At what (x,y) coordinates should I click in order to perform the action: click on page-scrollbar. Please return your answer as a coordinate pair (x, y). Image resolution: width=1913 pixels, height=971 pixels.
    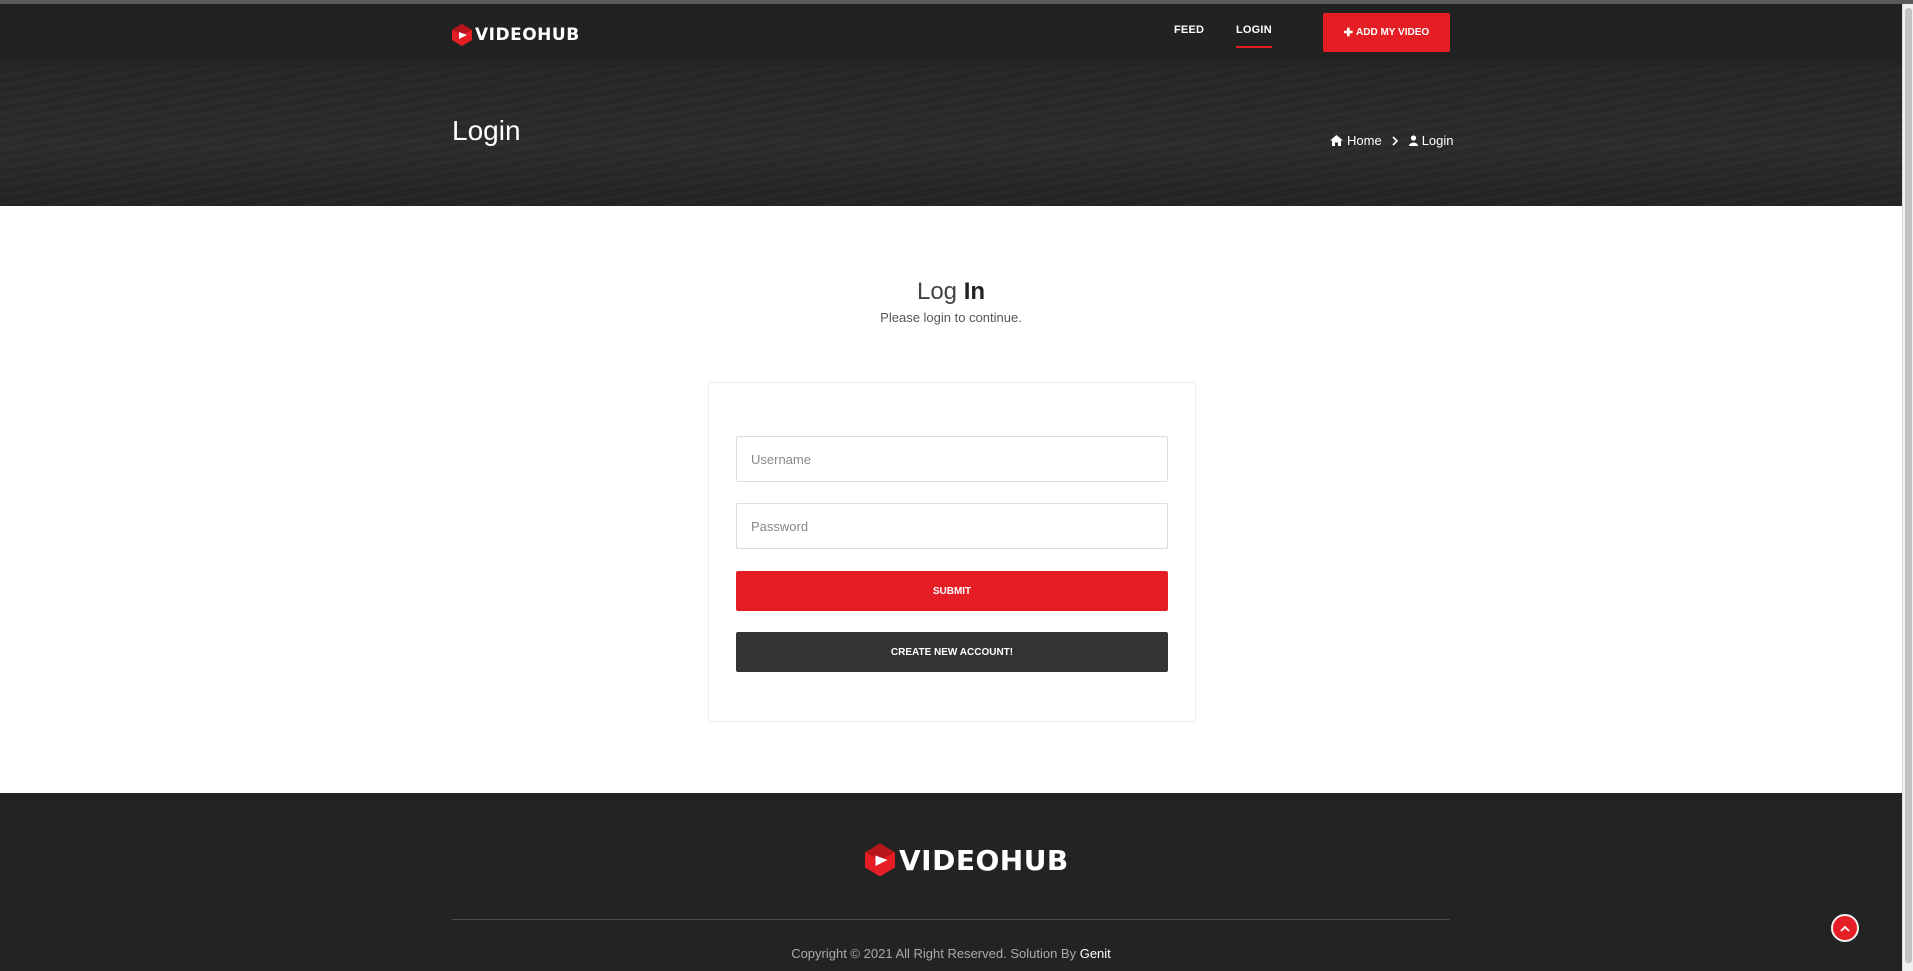
    Looking at the image, I should click on (1907, 487).